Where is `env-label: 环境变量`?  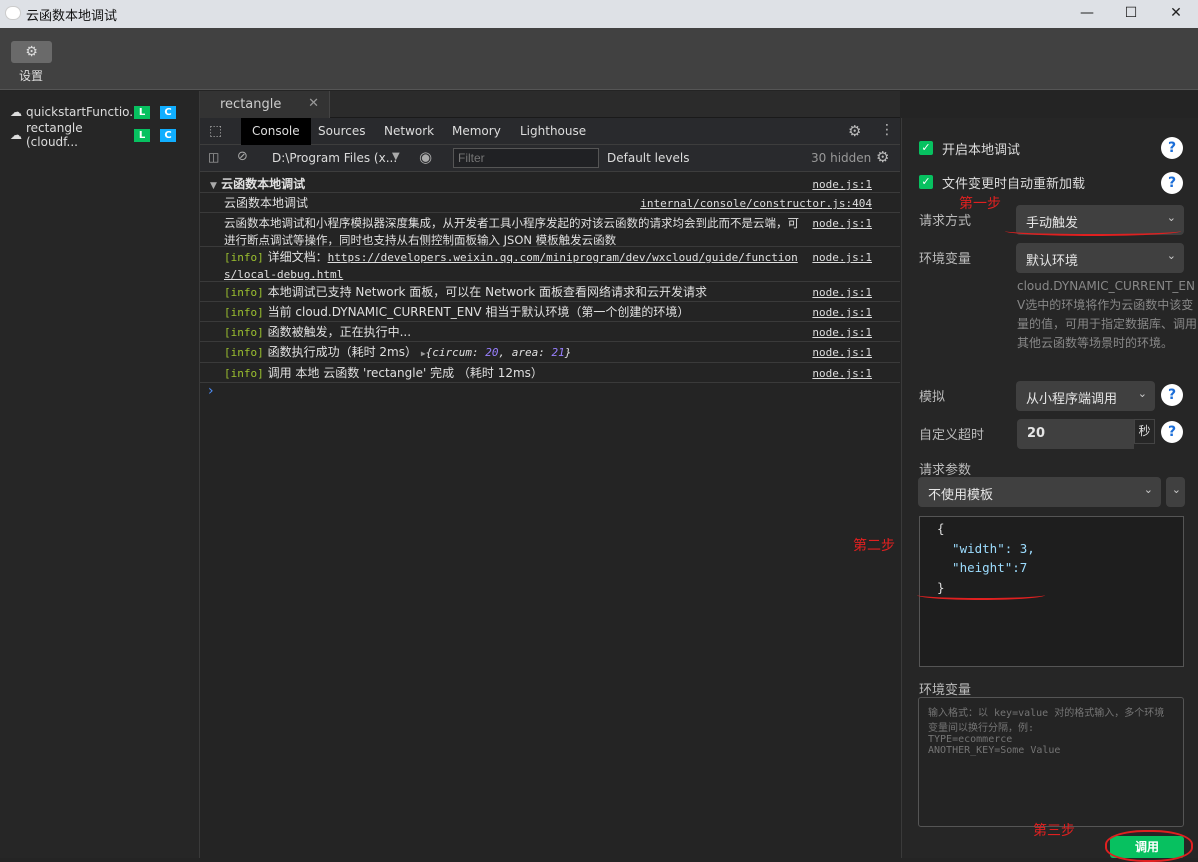
env-label: 环境变量 is located at coordinates (945, 259).